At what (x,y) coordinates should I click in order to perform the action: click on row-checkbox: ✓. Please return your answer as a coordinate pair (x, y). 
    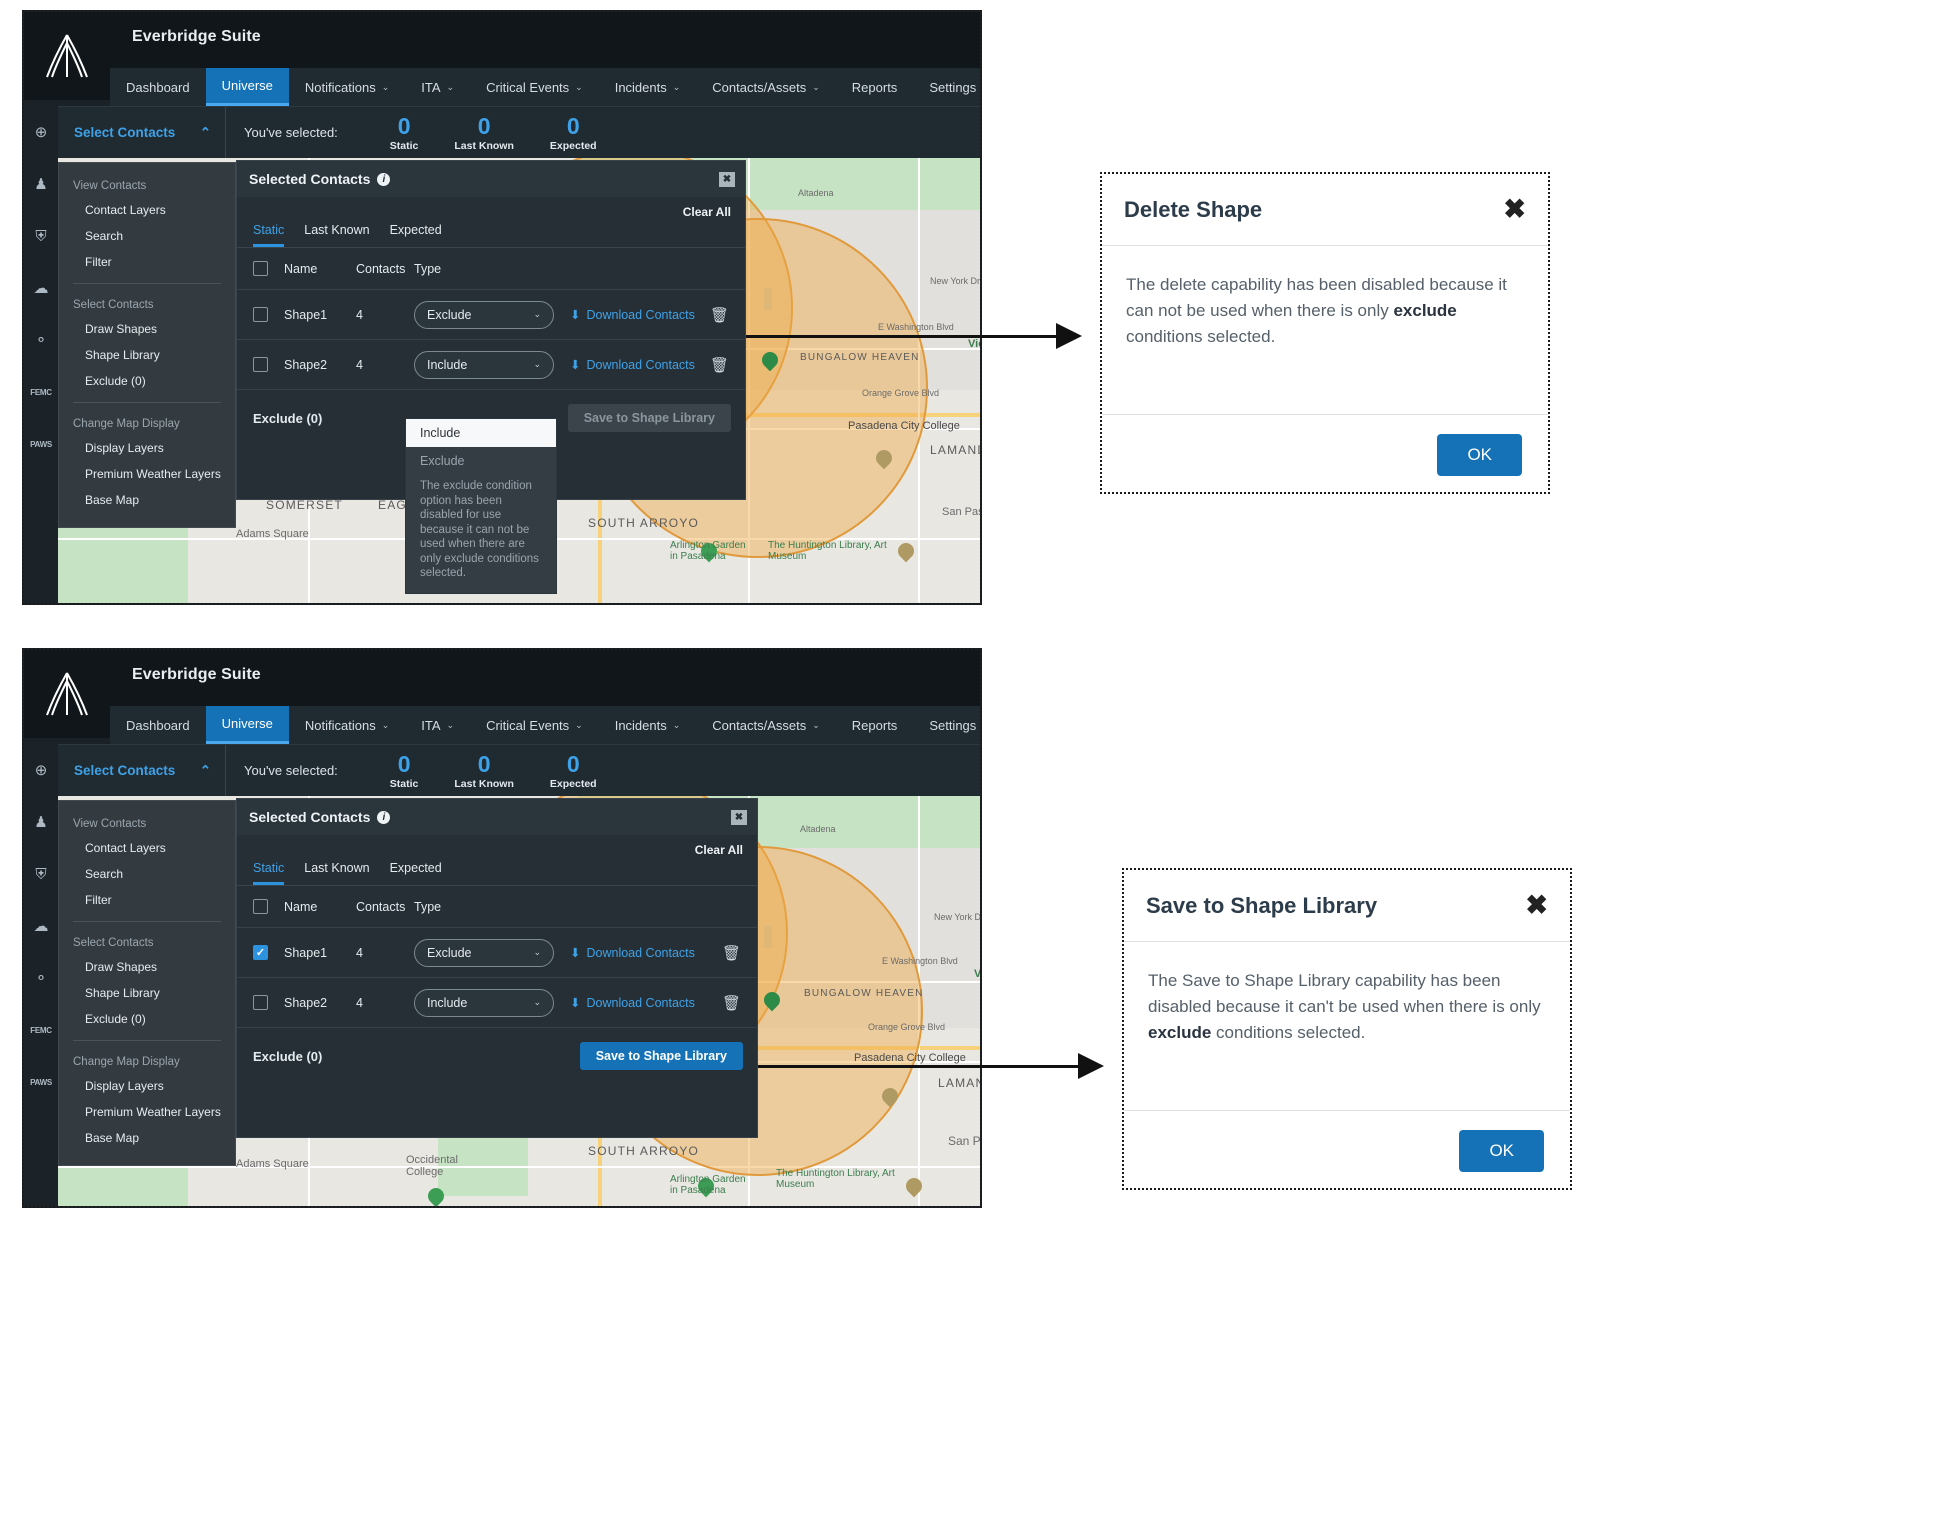
    Looking at the image, I should click on (260, 952).